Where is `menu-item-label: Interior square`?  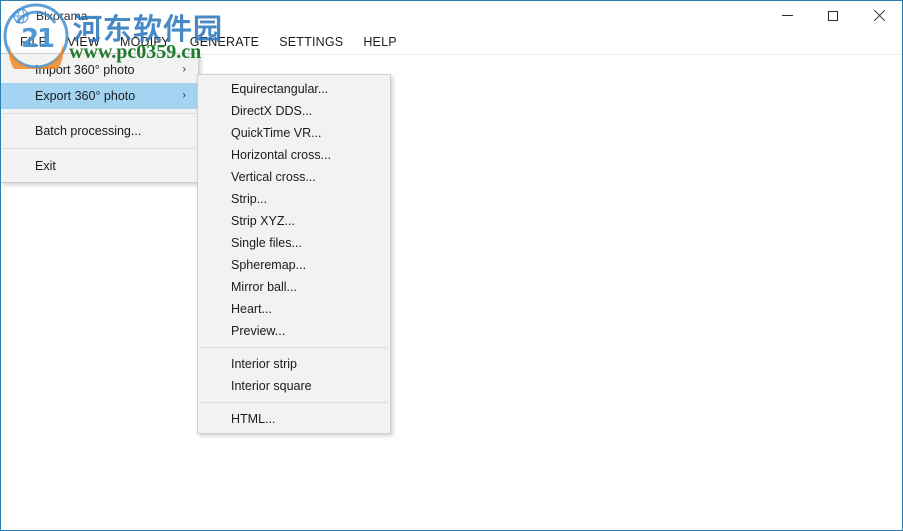
menu-item-label: Interior square is located at coordinates (271, 386).